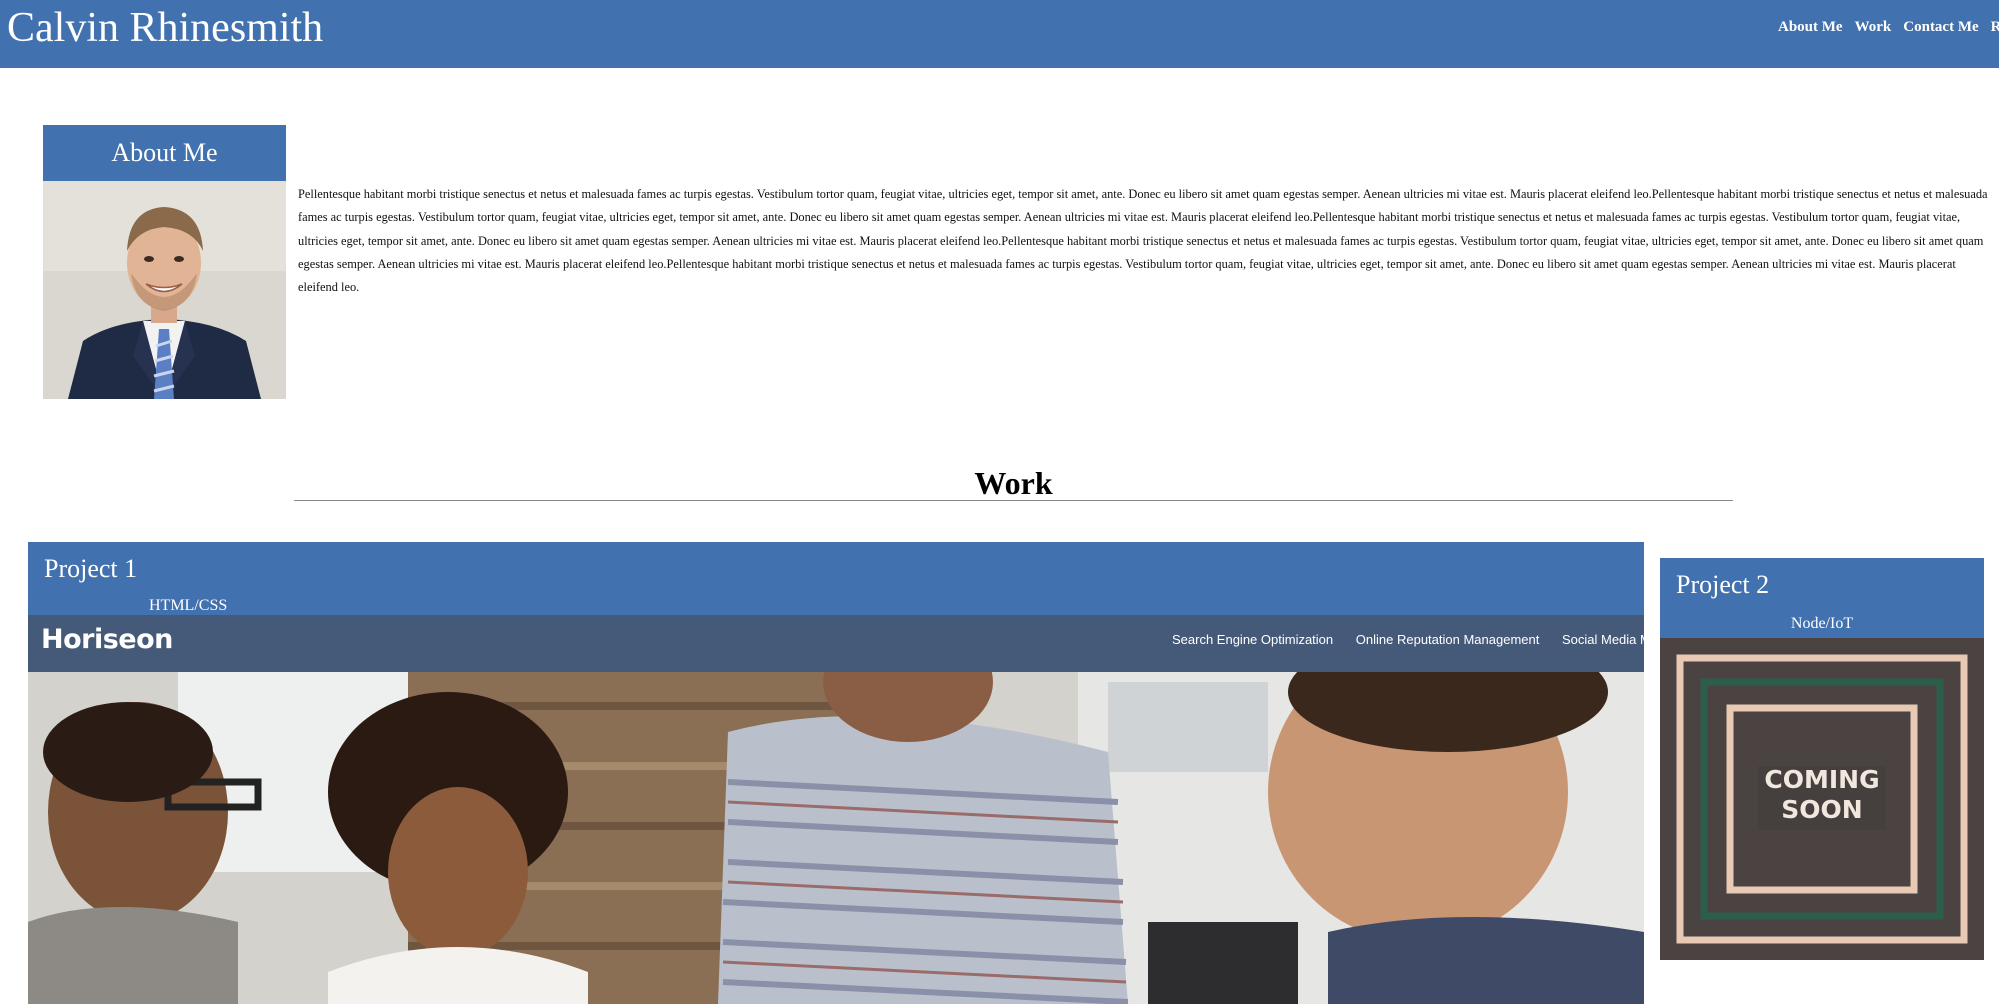  I want to click on site-title: Calvin Rhinesmith, so click(165, 28).